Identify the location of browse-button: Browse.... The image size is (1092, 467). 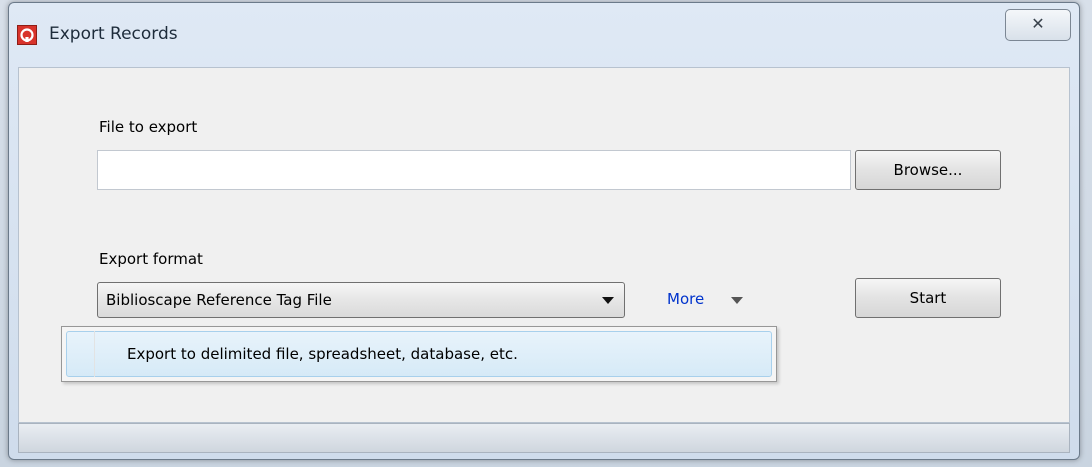
(928, 170).